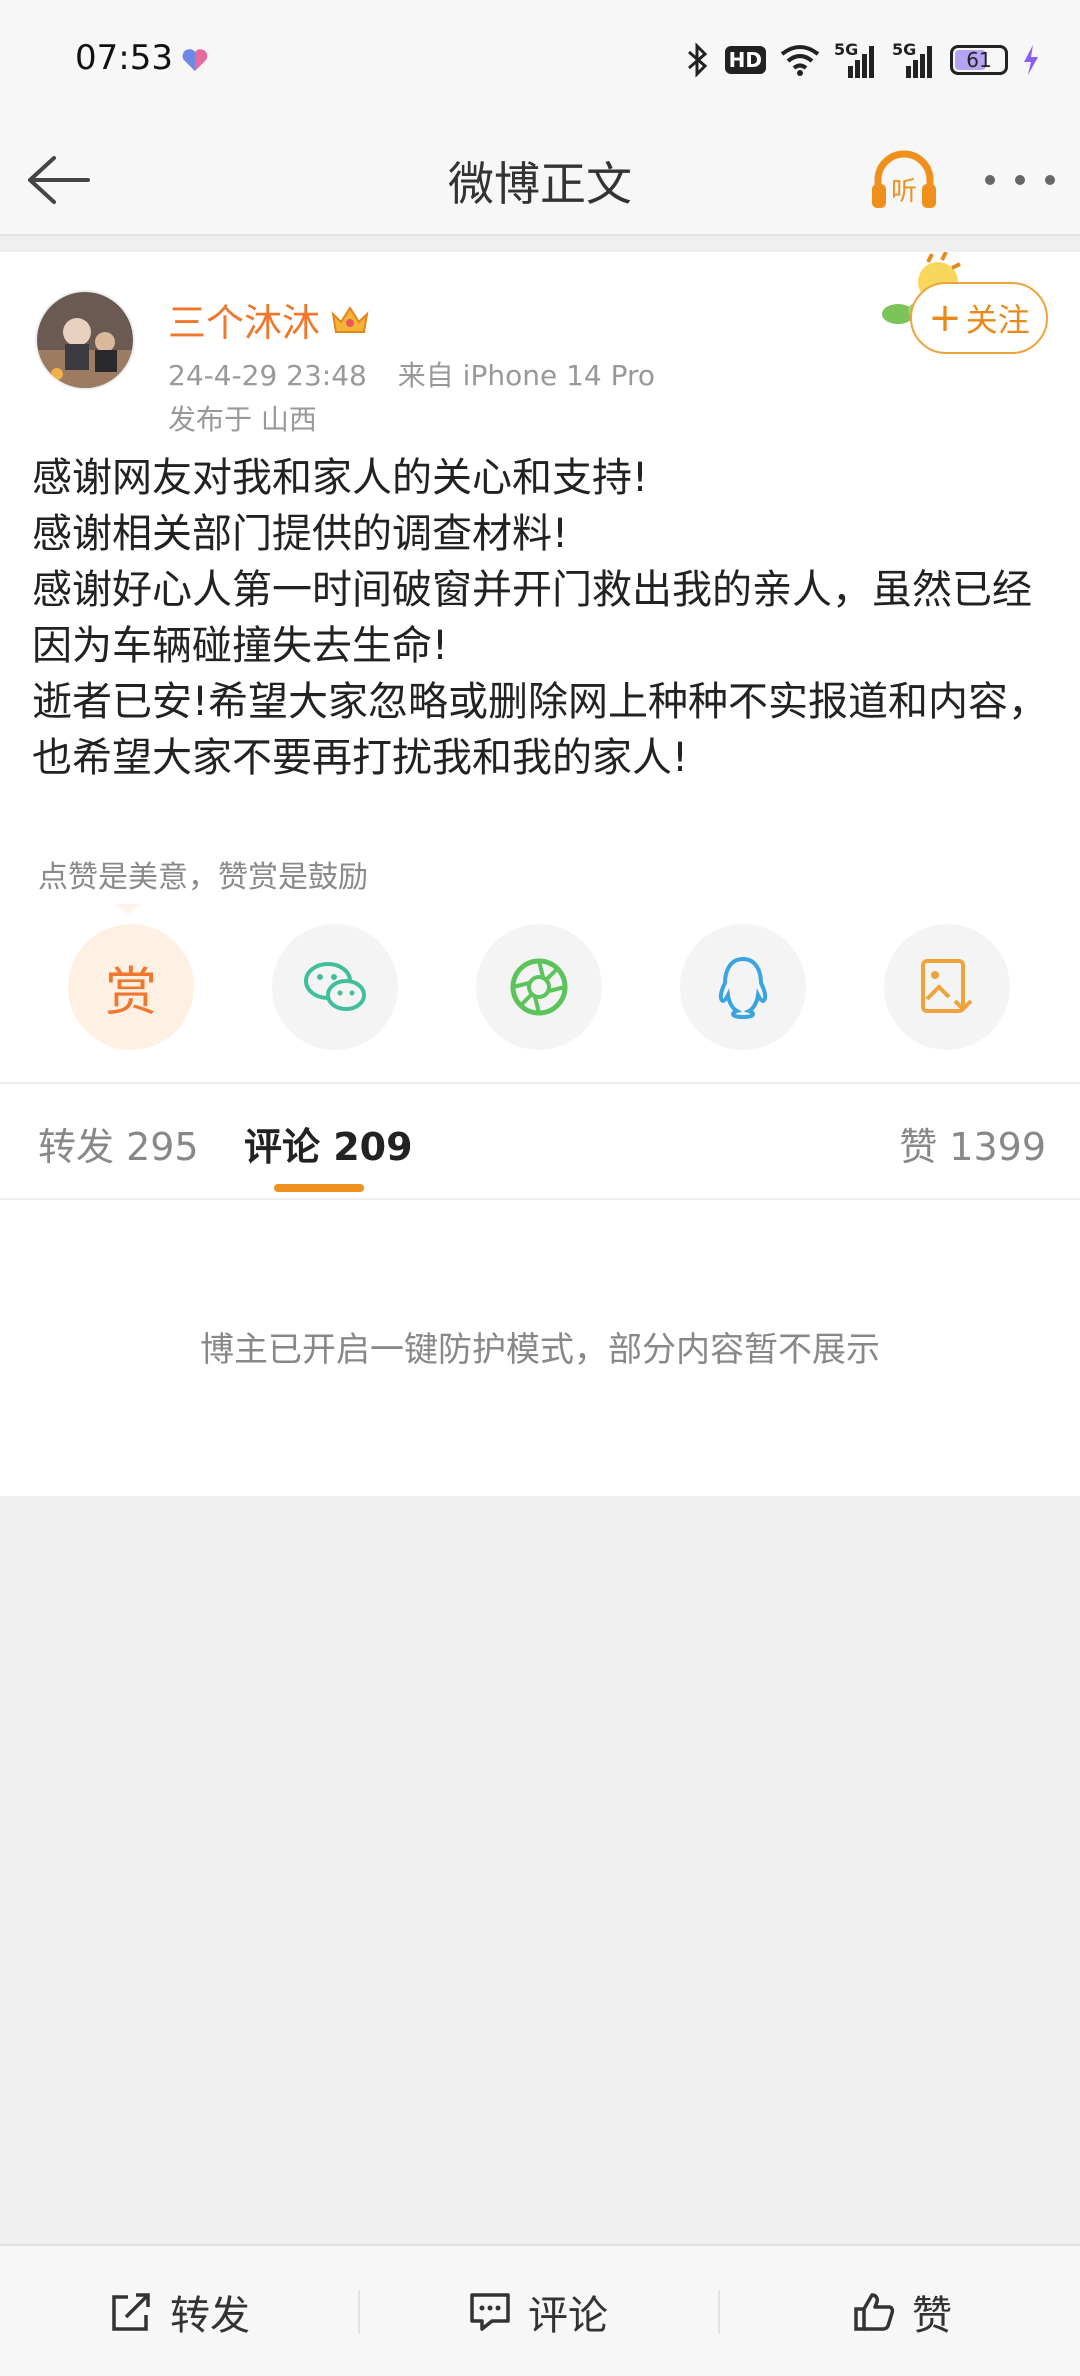 The width and height of the screenshot is (1080, 2376). What do you see at coordinates (932, 2316) in the screenshot?
I see `like-label: 赞` at bounding box center [932, 2316].